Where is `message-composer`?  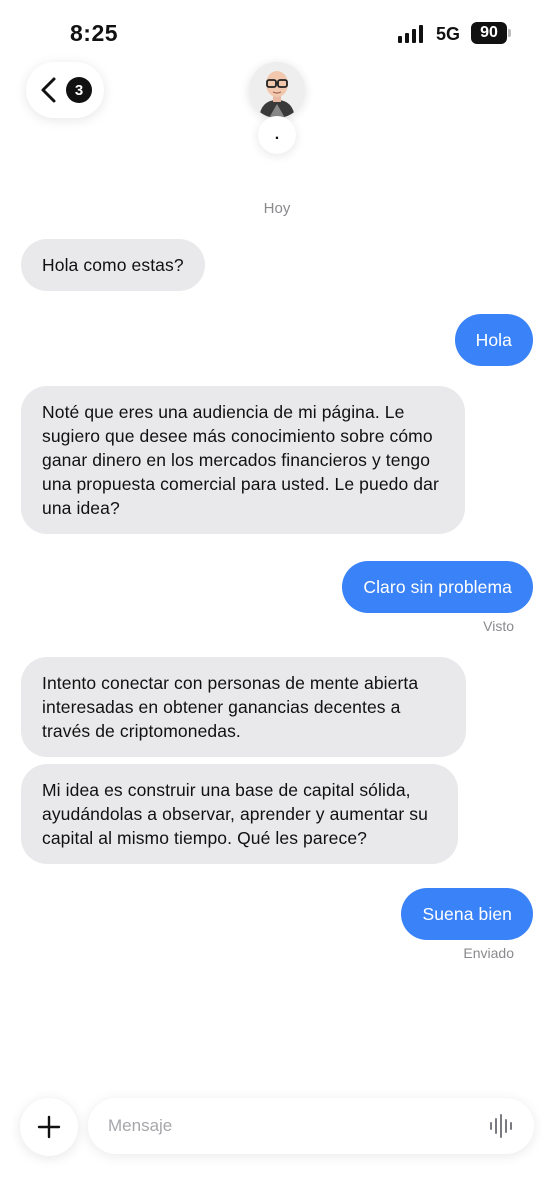 message-composer is located at coordinates (311, 1126).